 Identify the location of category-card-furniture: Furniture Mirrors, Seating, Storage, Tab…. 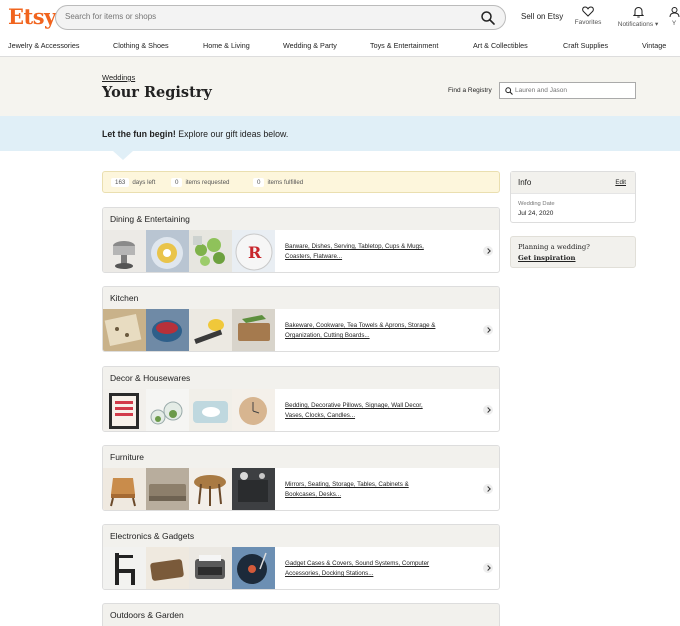
(301, 478).